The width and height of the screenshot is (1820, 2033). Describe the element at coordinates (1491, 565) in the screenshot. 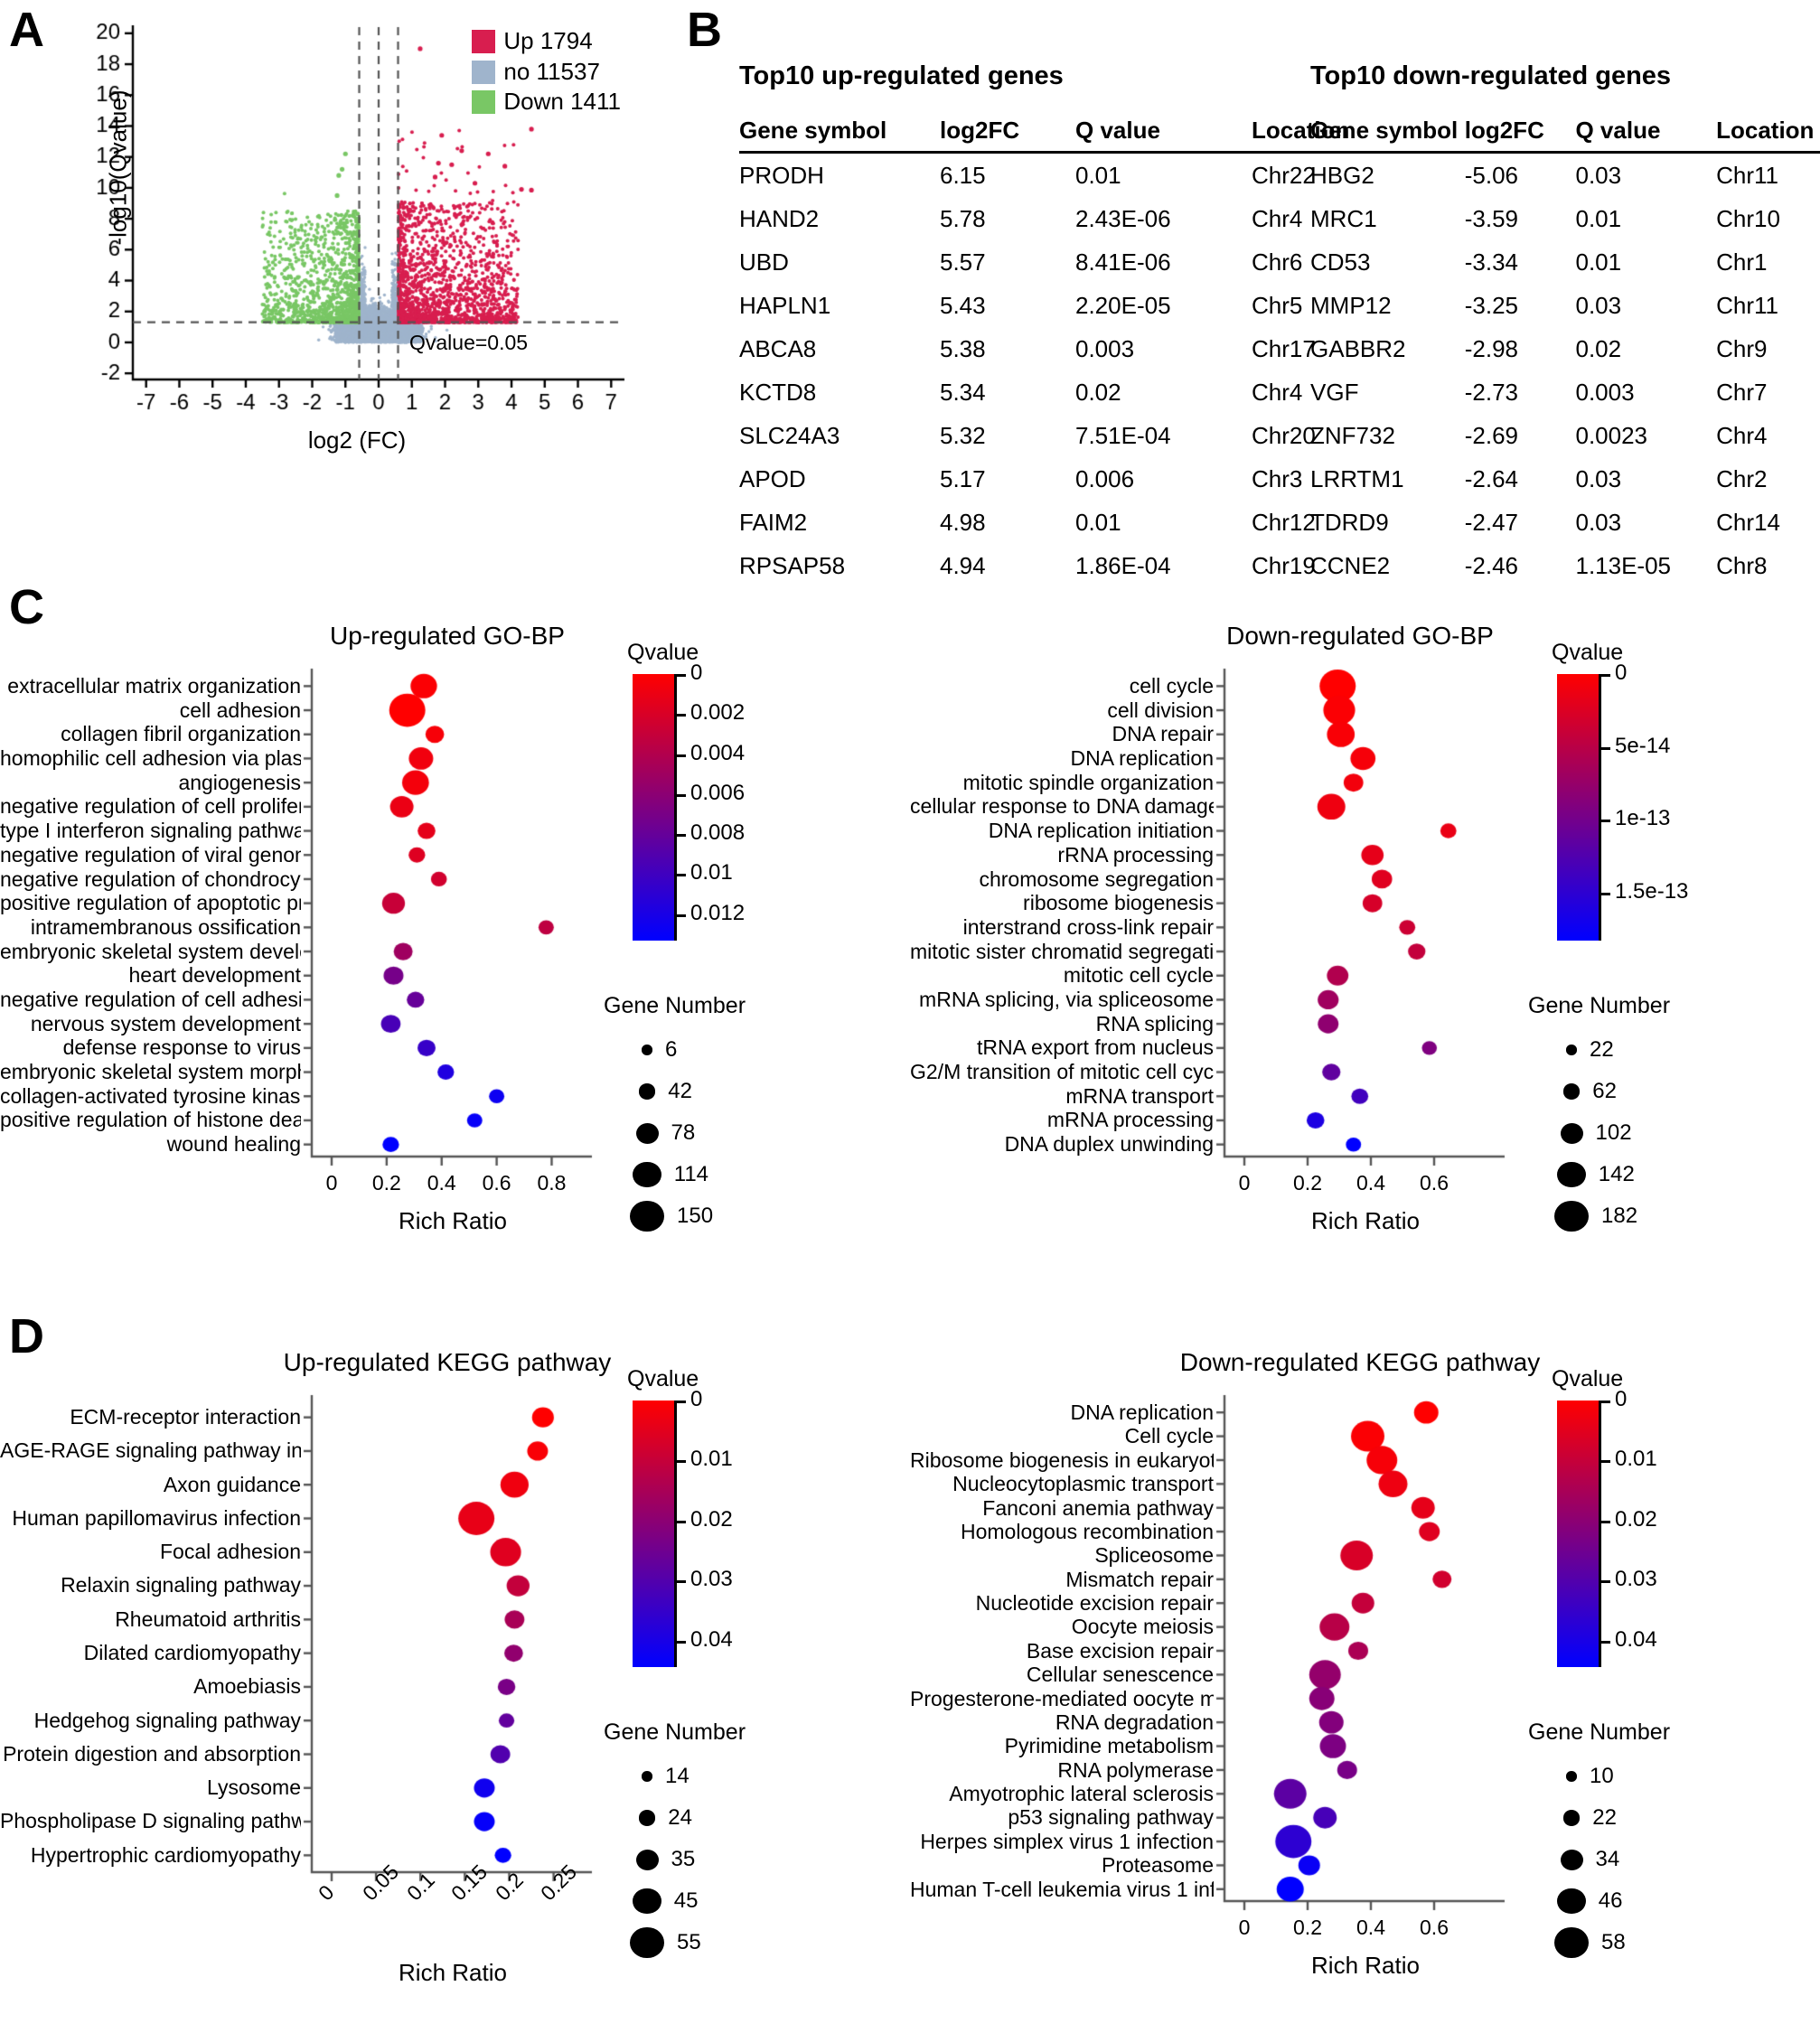

I see `table-cell: -2.46` at that location.